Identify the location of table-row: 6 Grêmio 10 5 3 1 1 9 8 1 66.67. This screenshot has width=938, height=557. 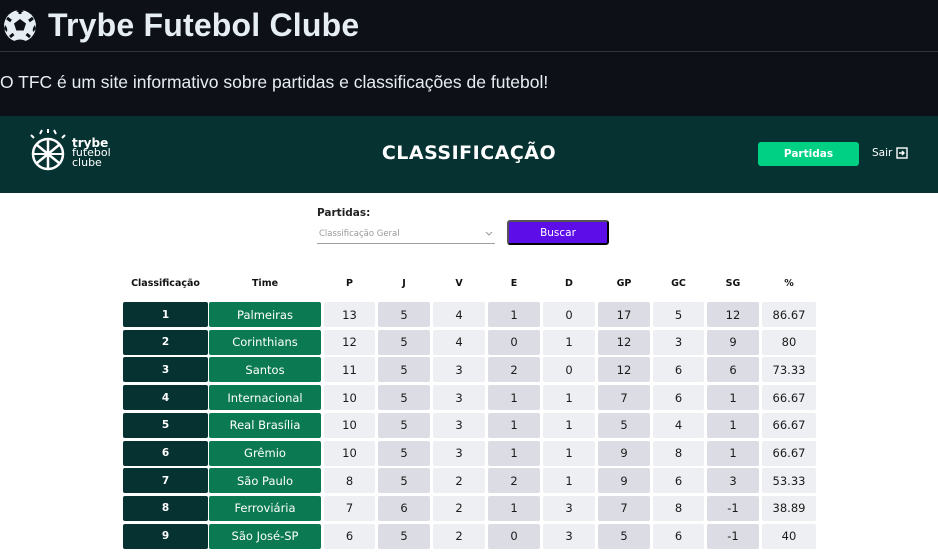
(469, 453).